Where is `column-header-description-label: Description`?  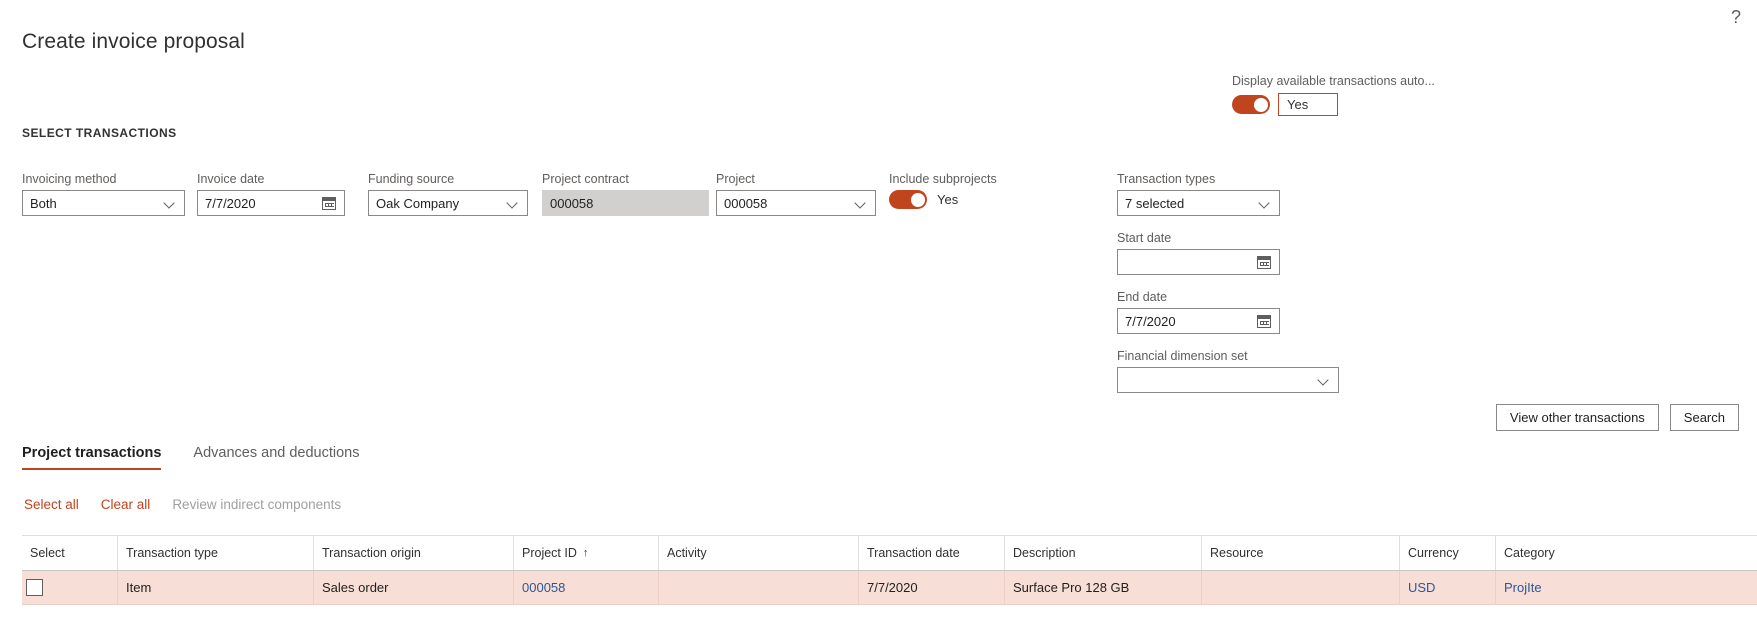 column-header-description-label: Description is located at coordinates (1044, 553).